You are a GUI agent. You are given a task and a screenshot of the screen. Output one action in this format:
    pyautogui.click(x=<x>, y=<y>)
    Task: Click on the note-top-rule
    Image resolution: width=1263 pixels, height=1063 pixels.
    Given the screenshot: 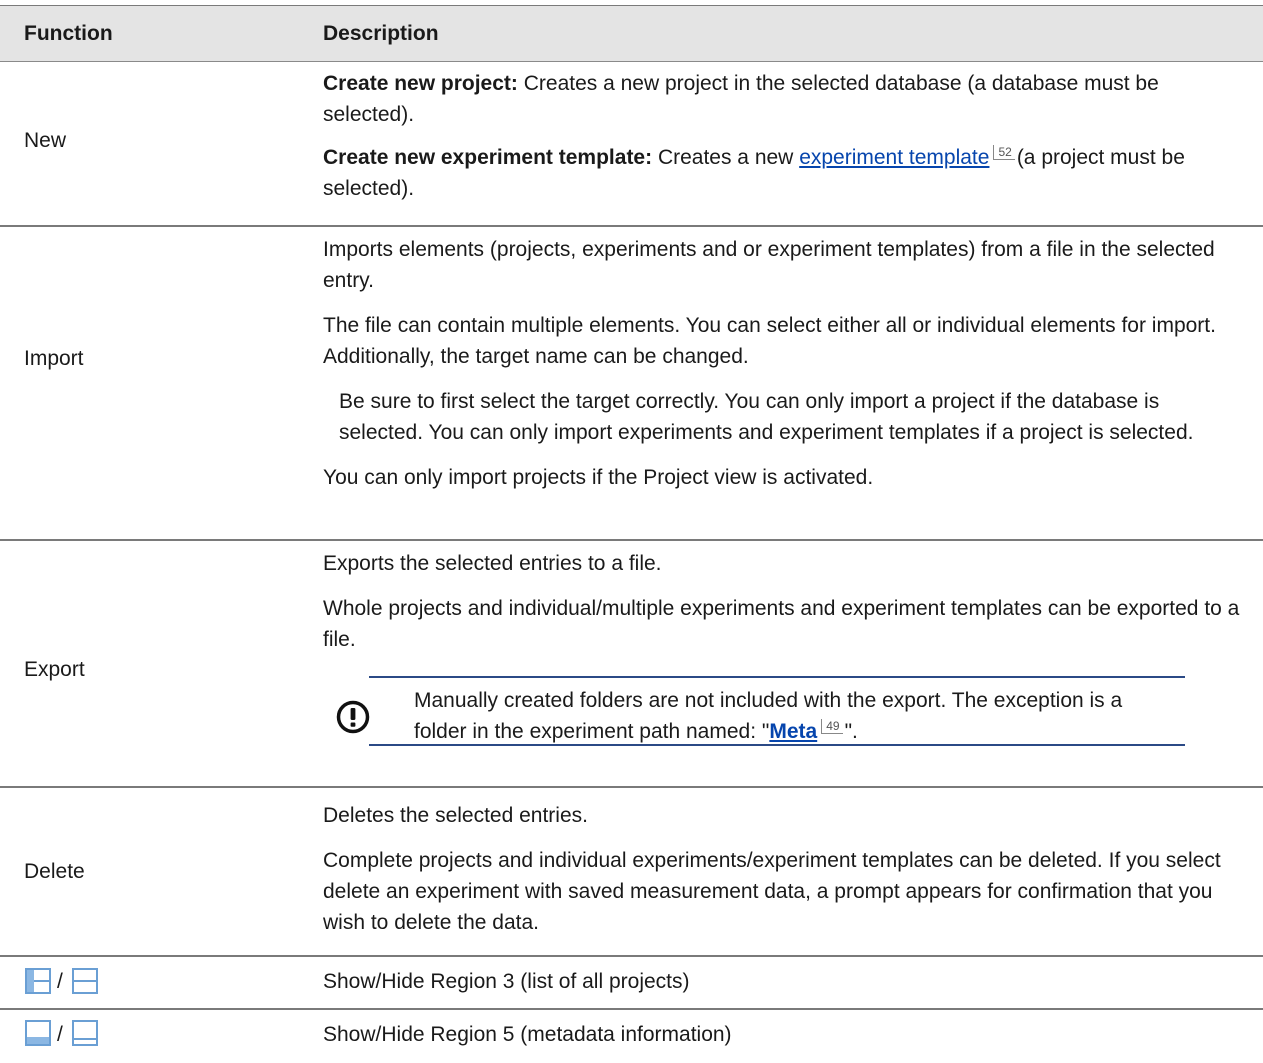 What is the action you would take?
    pyautogui.click(x=777, y=677)
    